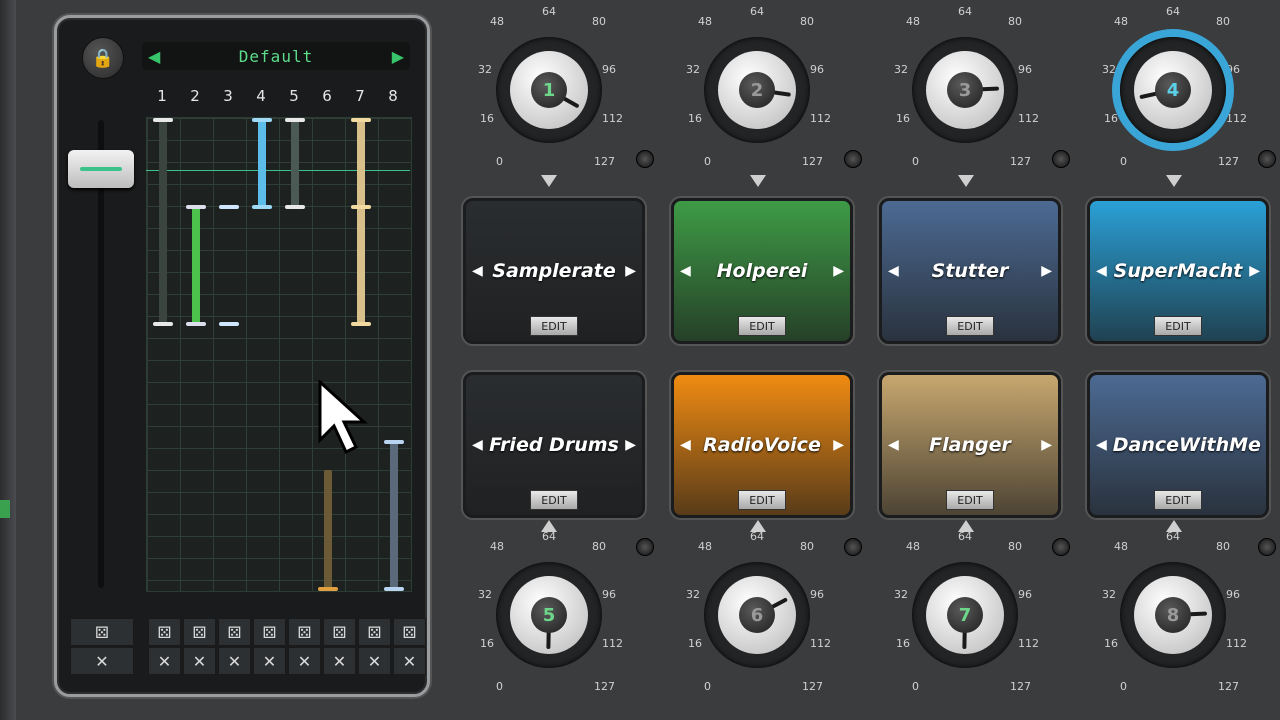  Describe the element at coordinates (1173, 611) in the screenshot. I see `knob-8: 0 16 32 48 64 80 96 112 127 8` at that location.